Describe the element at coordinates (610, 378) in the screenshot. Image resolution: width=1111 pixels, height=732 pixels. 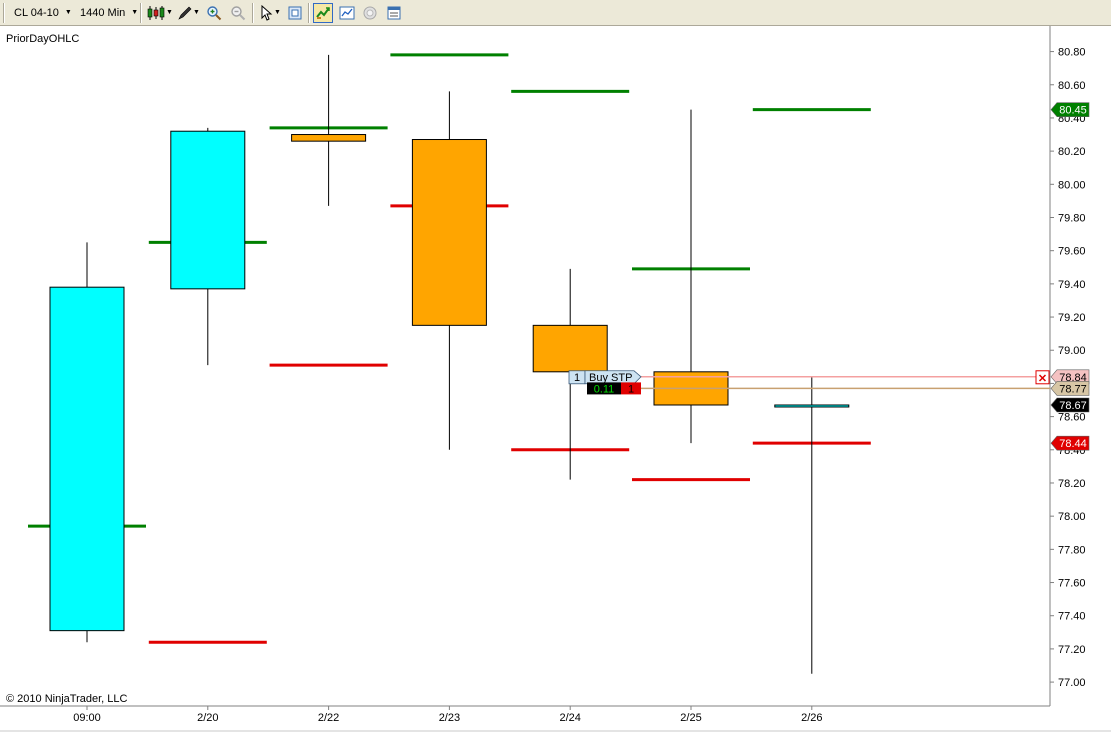
I see `order-type: Buy STP` at that location.